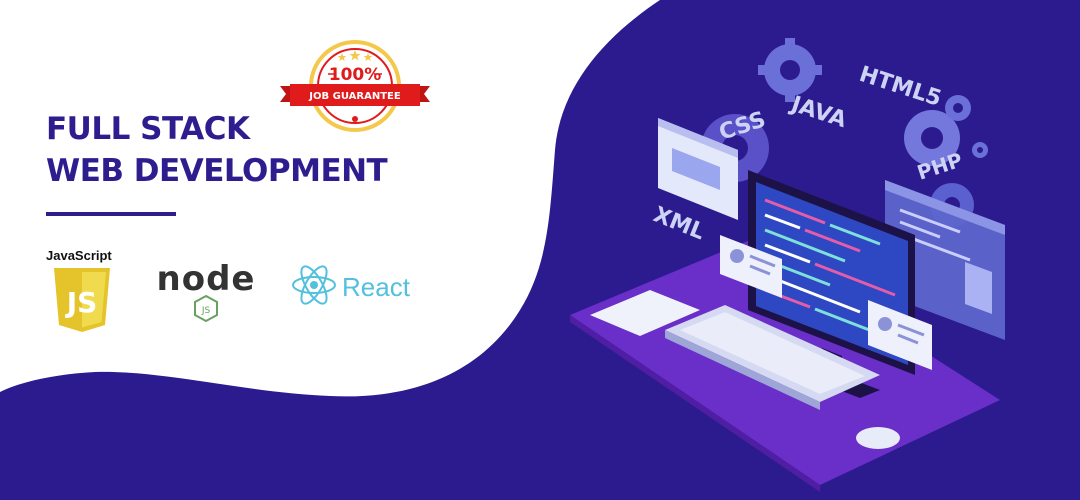 The height and width of the screenshot is (500, 1080). Describe the element at coordinates (817, 112) in the screenshot. I see `tech-label-java: JAVA` at that location.